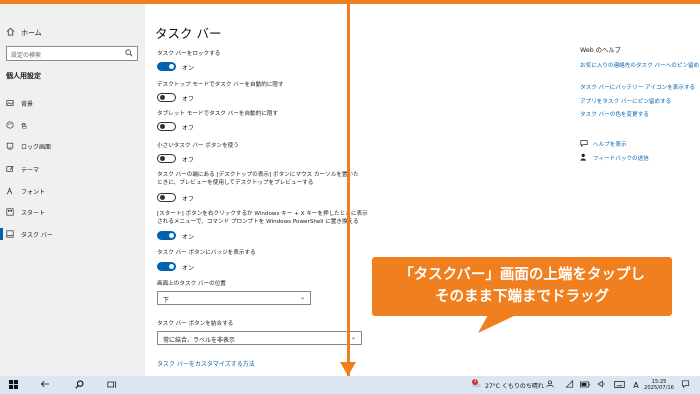 Image resolution: width=700 pixels, height=394 pixels. What do you see at coordinates (259, 338) in the screenshot?
I see `combine-buttons-select: 常に結合、ラベルを非表示 ⌄` at bounding box center [259, 338].